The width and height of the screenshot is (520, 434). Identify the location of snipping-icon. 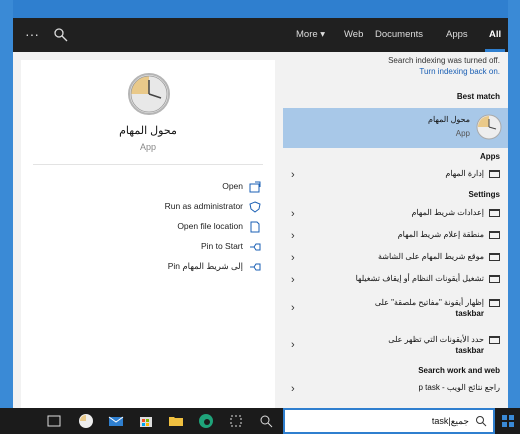
(236, 421).